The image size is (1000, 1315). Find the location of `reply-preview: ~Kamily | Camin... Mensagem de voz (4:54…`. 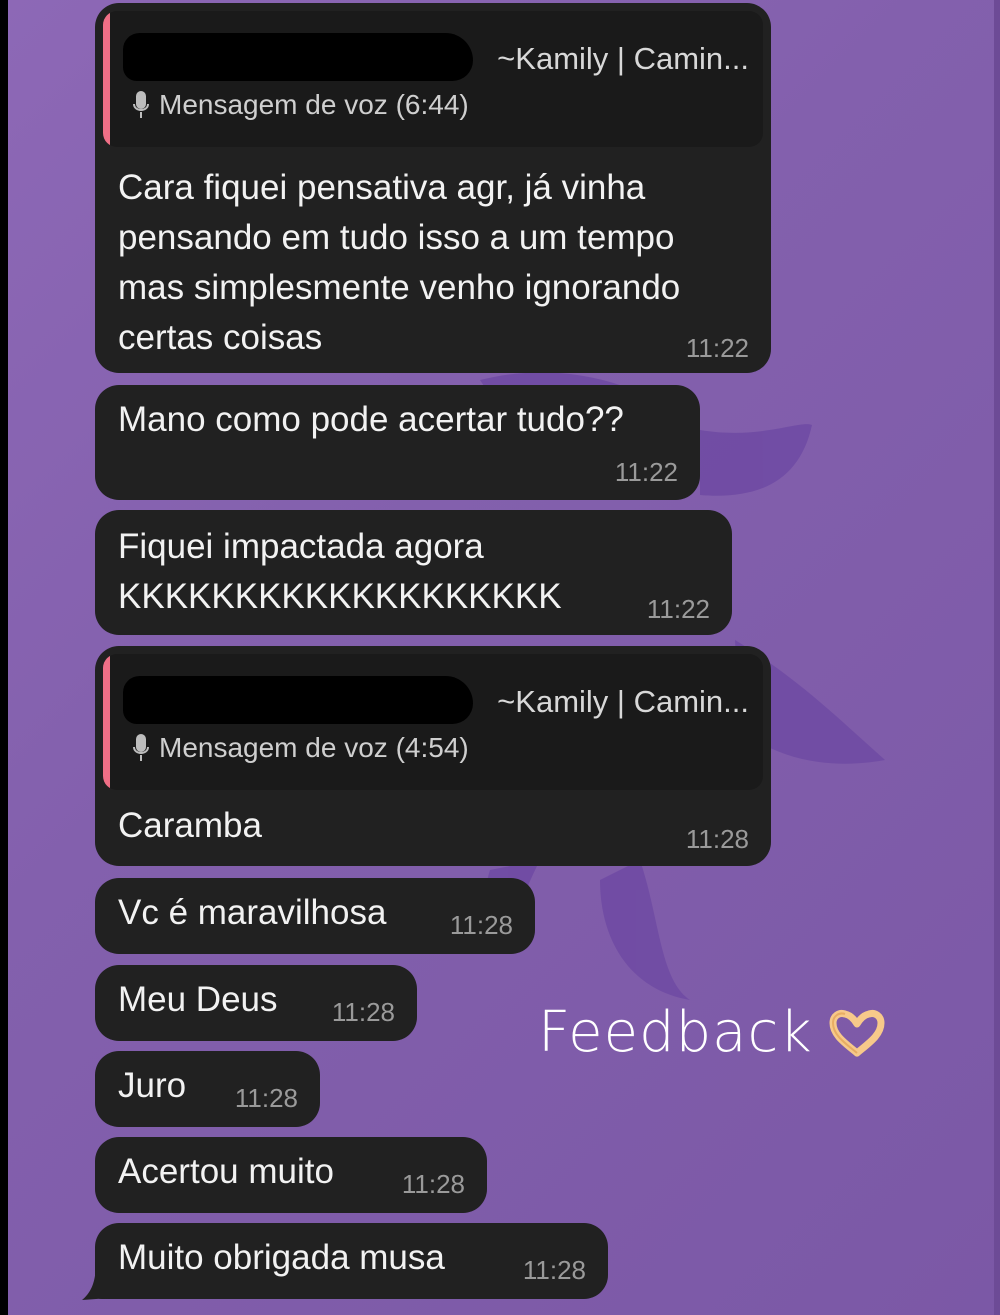

reply-preview: ~Kamily | Camin... Mensagem de voz (4:54… is located at coordinates (433, 722).